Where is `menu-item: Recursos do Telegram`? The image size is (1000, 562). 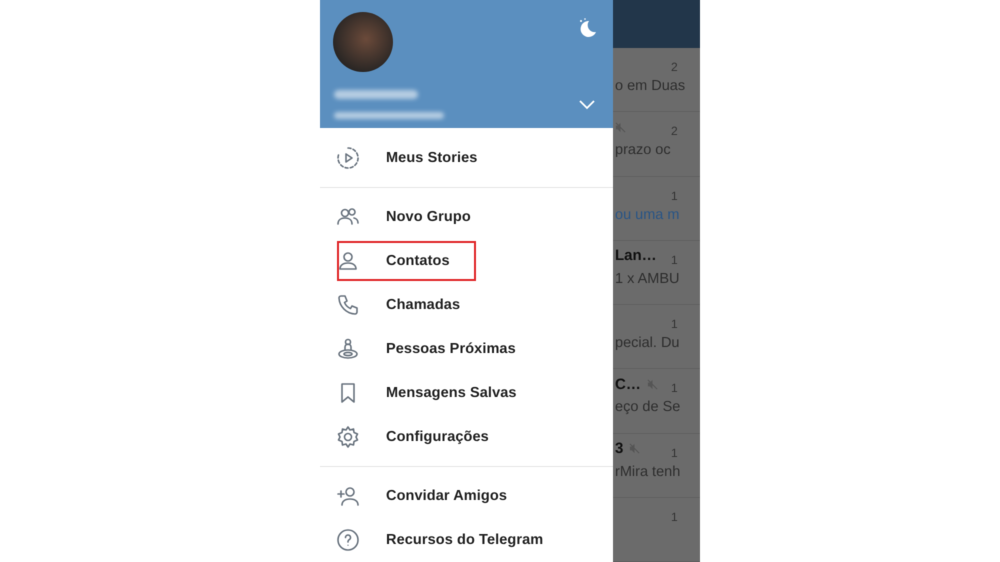
menu-item: Recursos do Telegram is located at coordinates (465, 540).